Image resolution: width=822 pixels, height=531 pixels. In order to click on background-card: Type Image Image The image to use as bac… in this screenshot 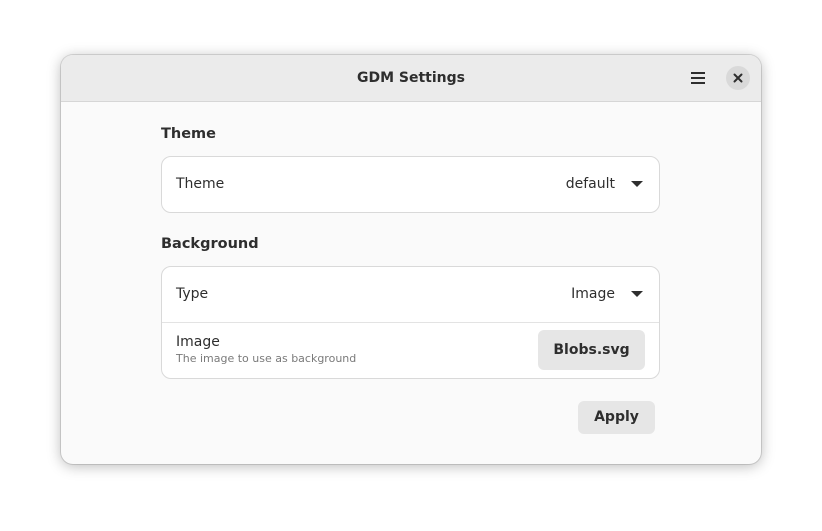, I will do `click(410, 322)`.